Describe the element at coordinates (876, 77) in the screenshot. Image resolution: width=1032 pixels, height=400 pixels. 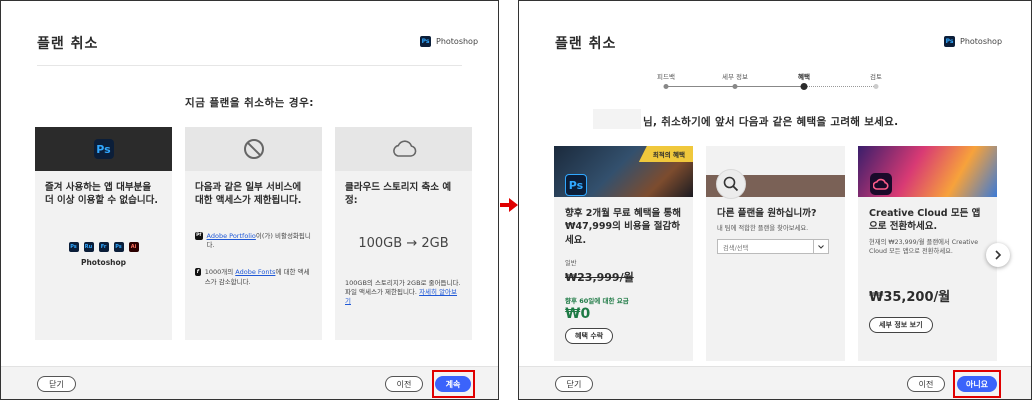
I see `step-review: 검토` at that location.